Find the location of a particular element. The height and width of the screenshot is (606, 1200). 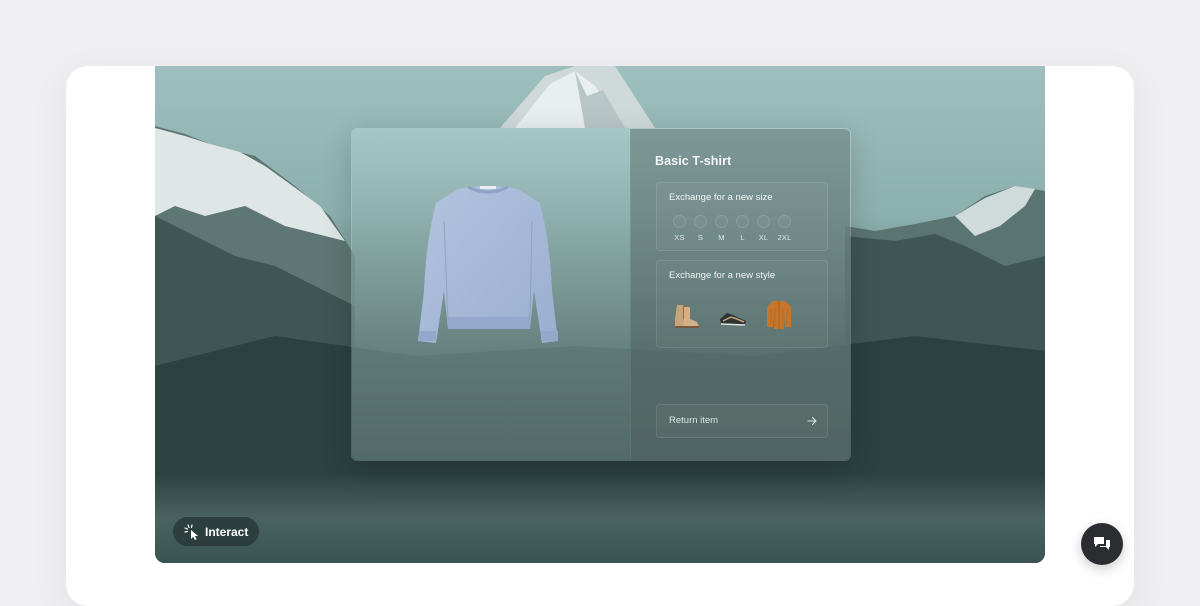

interact-label: Interact is located at coordinates (227, 531).